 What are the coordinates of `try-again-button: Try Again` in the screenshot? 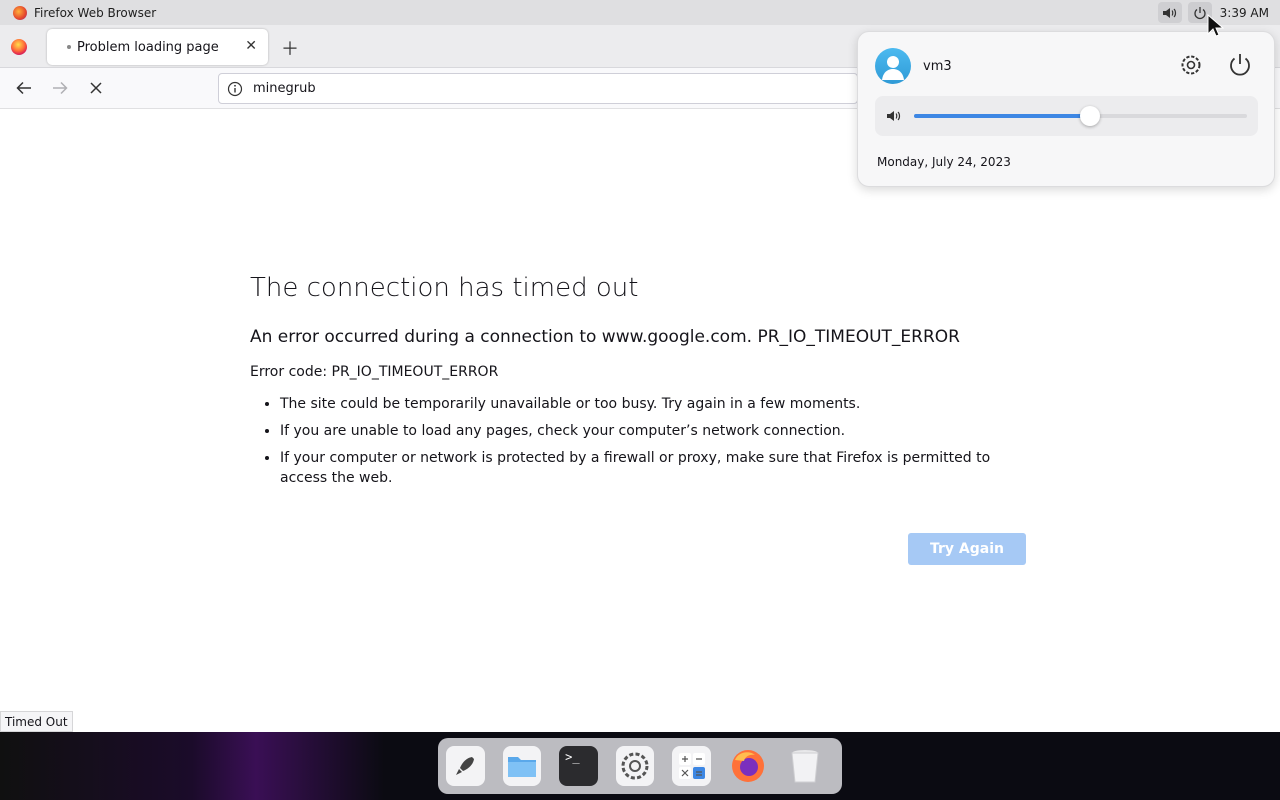 It's located at (967, 549).